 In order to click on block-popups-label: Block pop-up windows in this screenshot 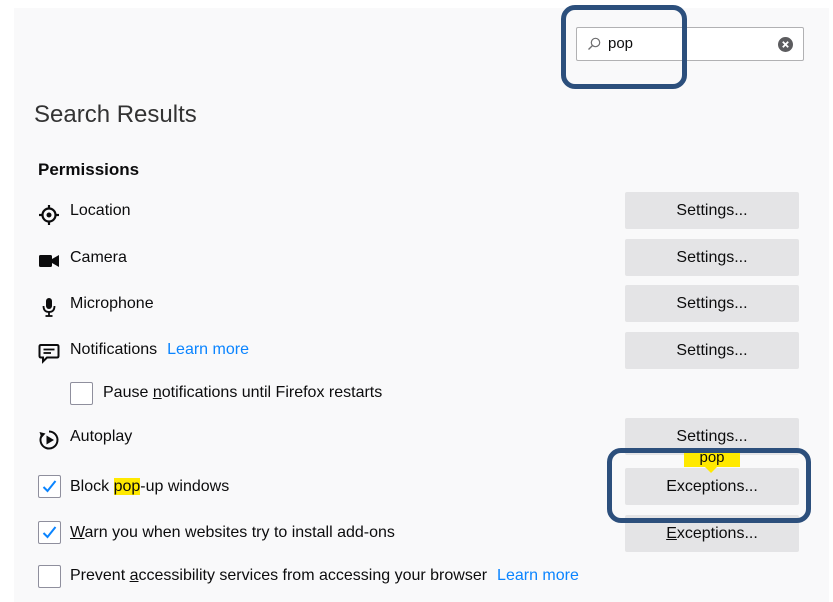, I will do `click(149, 487)`.